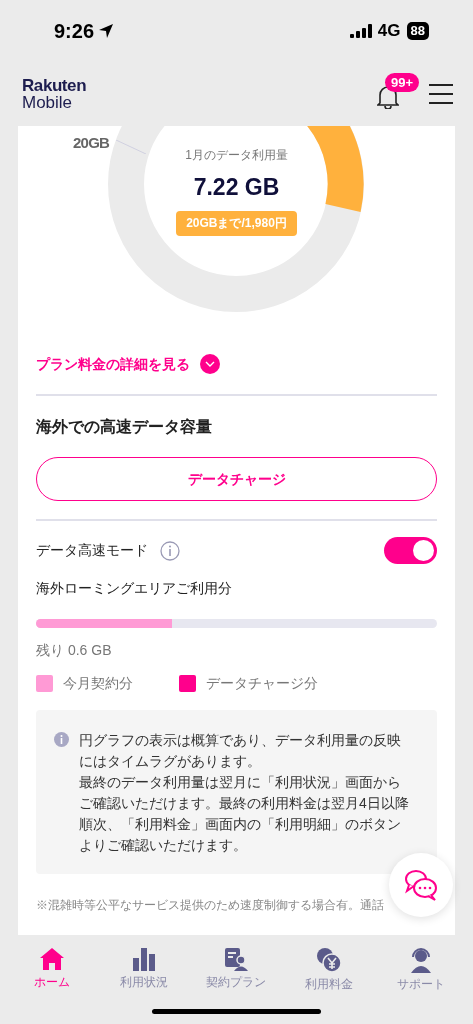  Describe the element at coordinates (113, 364) in the screenshot. I see `plan-details-link: プラン料金の詳細を見る` at that location.